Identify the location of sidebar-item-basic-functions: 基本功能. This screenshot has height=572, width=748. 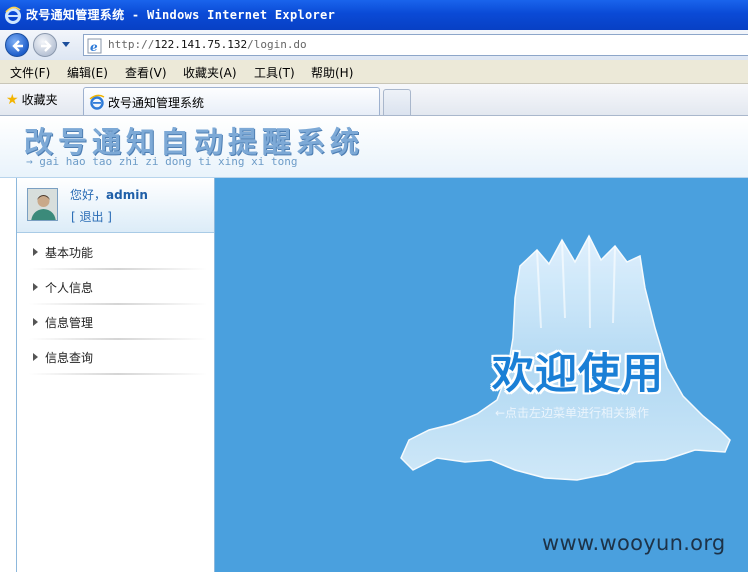
(115, 252).